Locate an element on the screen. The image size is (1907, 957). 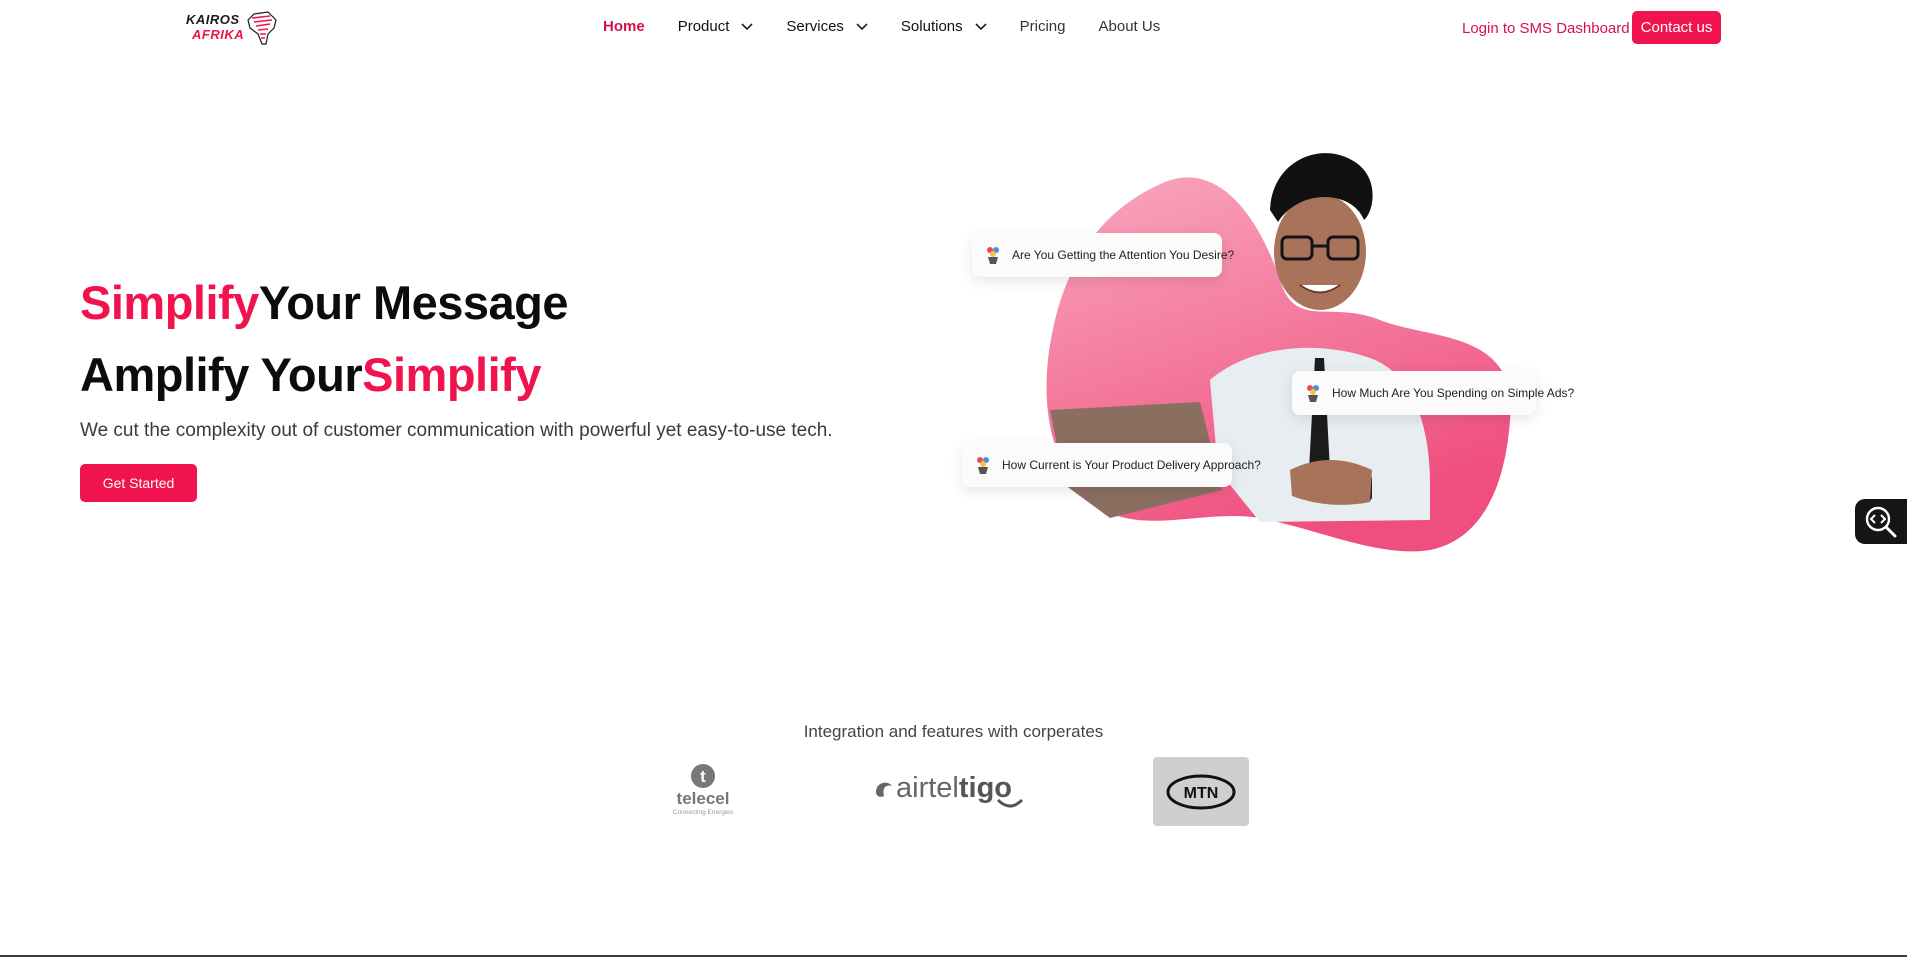
mtn-logo: MTN is located at coordinates (1201, 791).